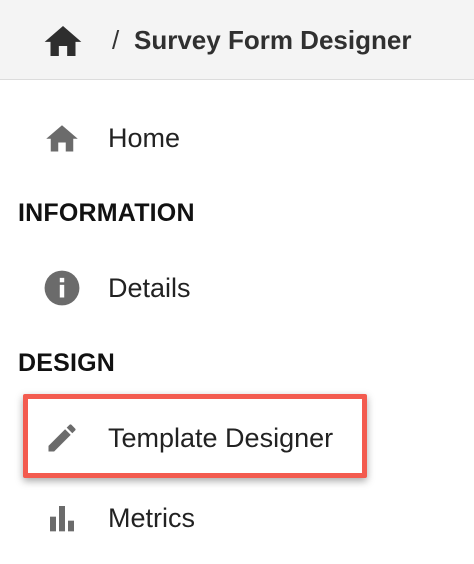 The image size is (474, 564). Describe the element at coordinates (67, 363) in the screenshot. I see `section-header-design: DESIGN` at that location.